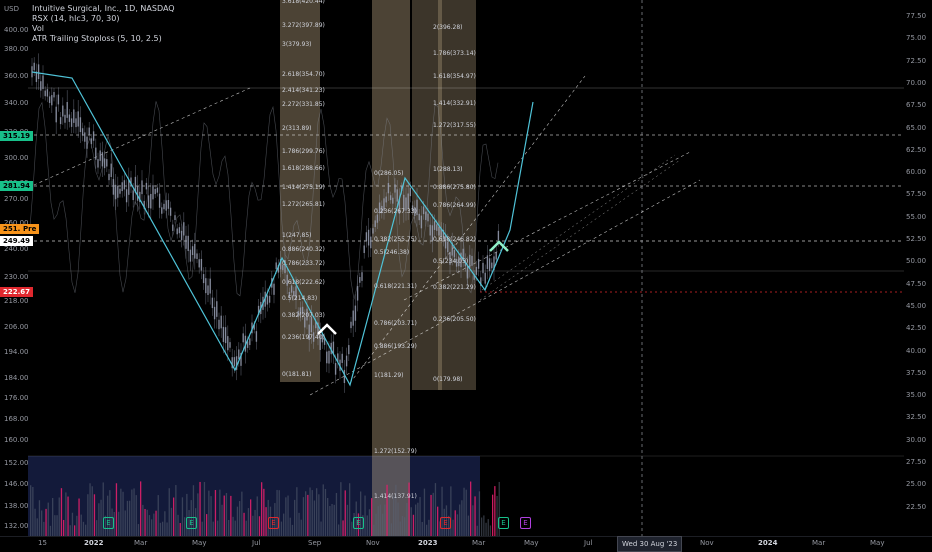  I want to click on fib-label: 0.236(267.33), so click(395, 211).